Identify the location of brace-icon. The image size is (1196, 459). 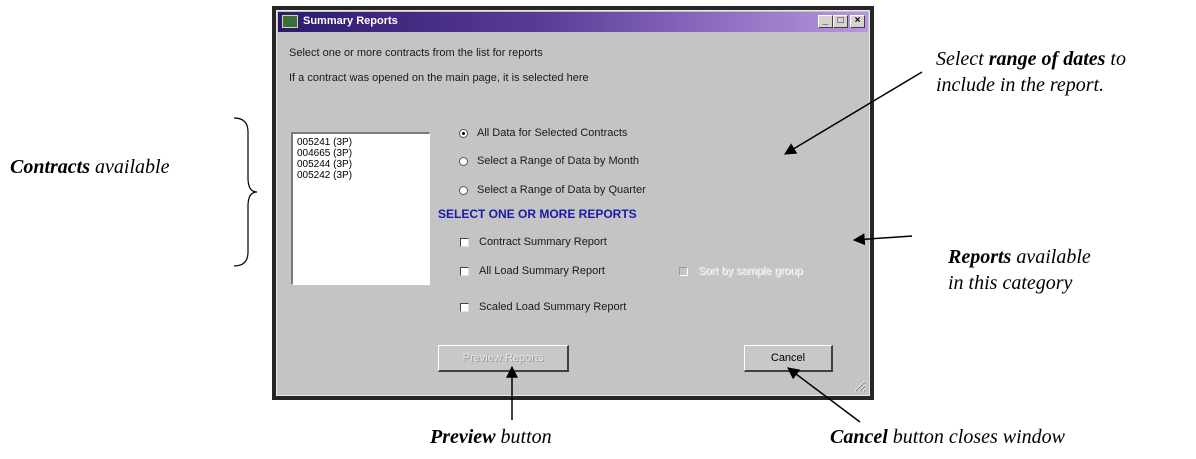
(245, 192).